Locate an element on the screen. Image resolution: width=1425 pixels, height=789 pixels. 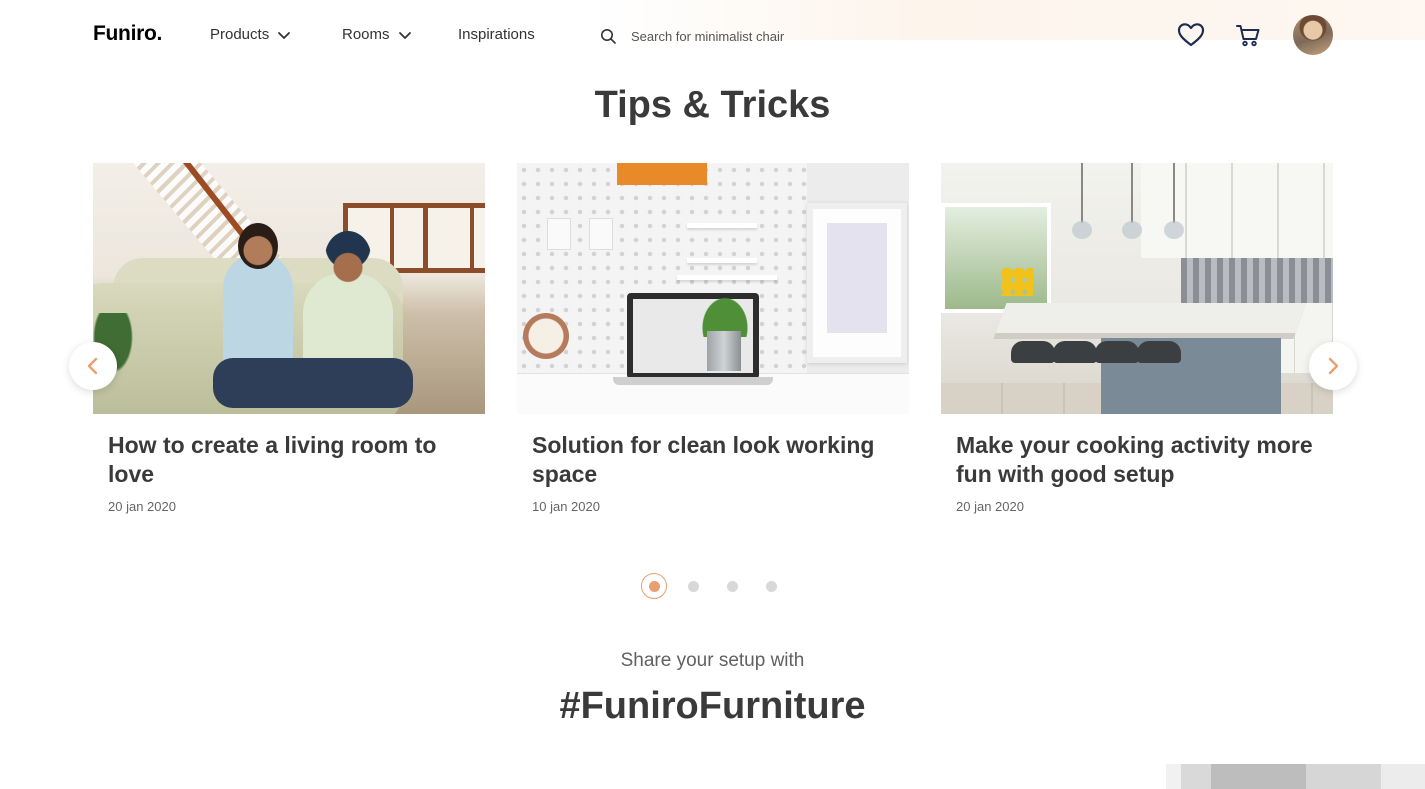
nav-products: Products is located at coordinates (250, 34).